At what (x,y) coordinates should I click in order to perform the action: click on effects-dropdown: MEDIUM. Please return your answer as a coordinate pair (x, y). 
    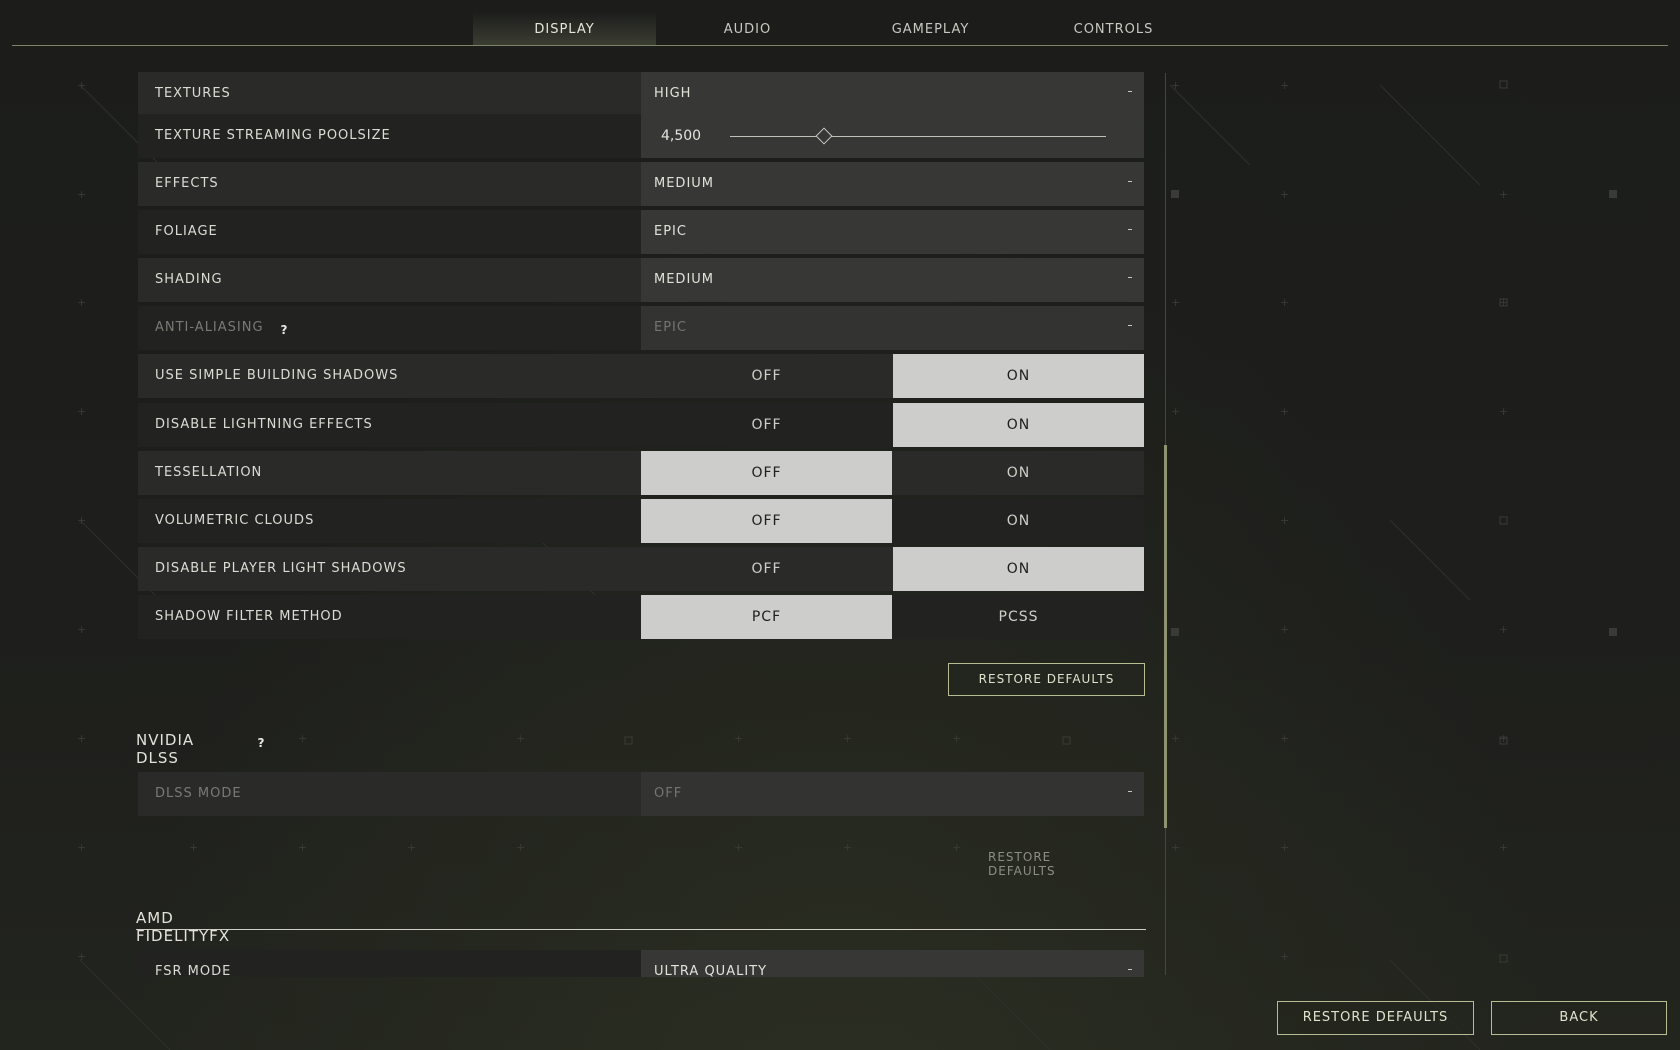
    Looking at the image, I should click on (892, 184).